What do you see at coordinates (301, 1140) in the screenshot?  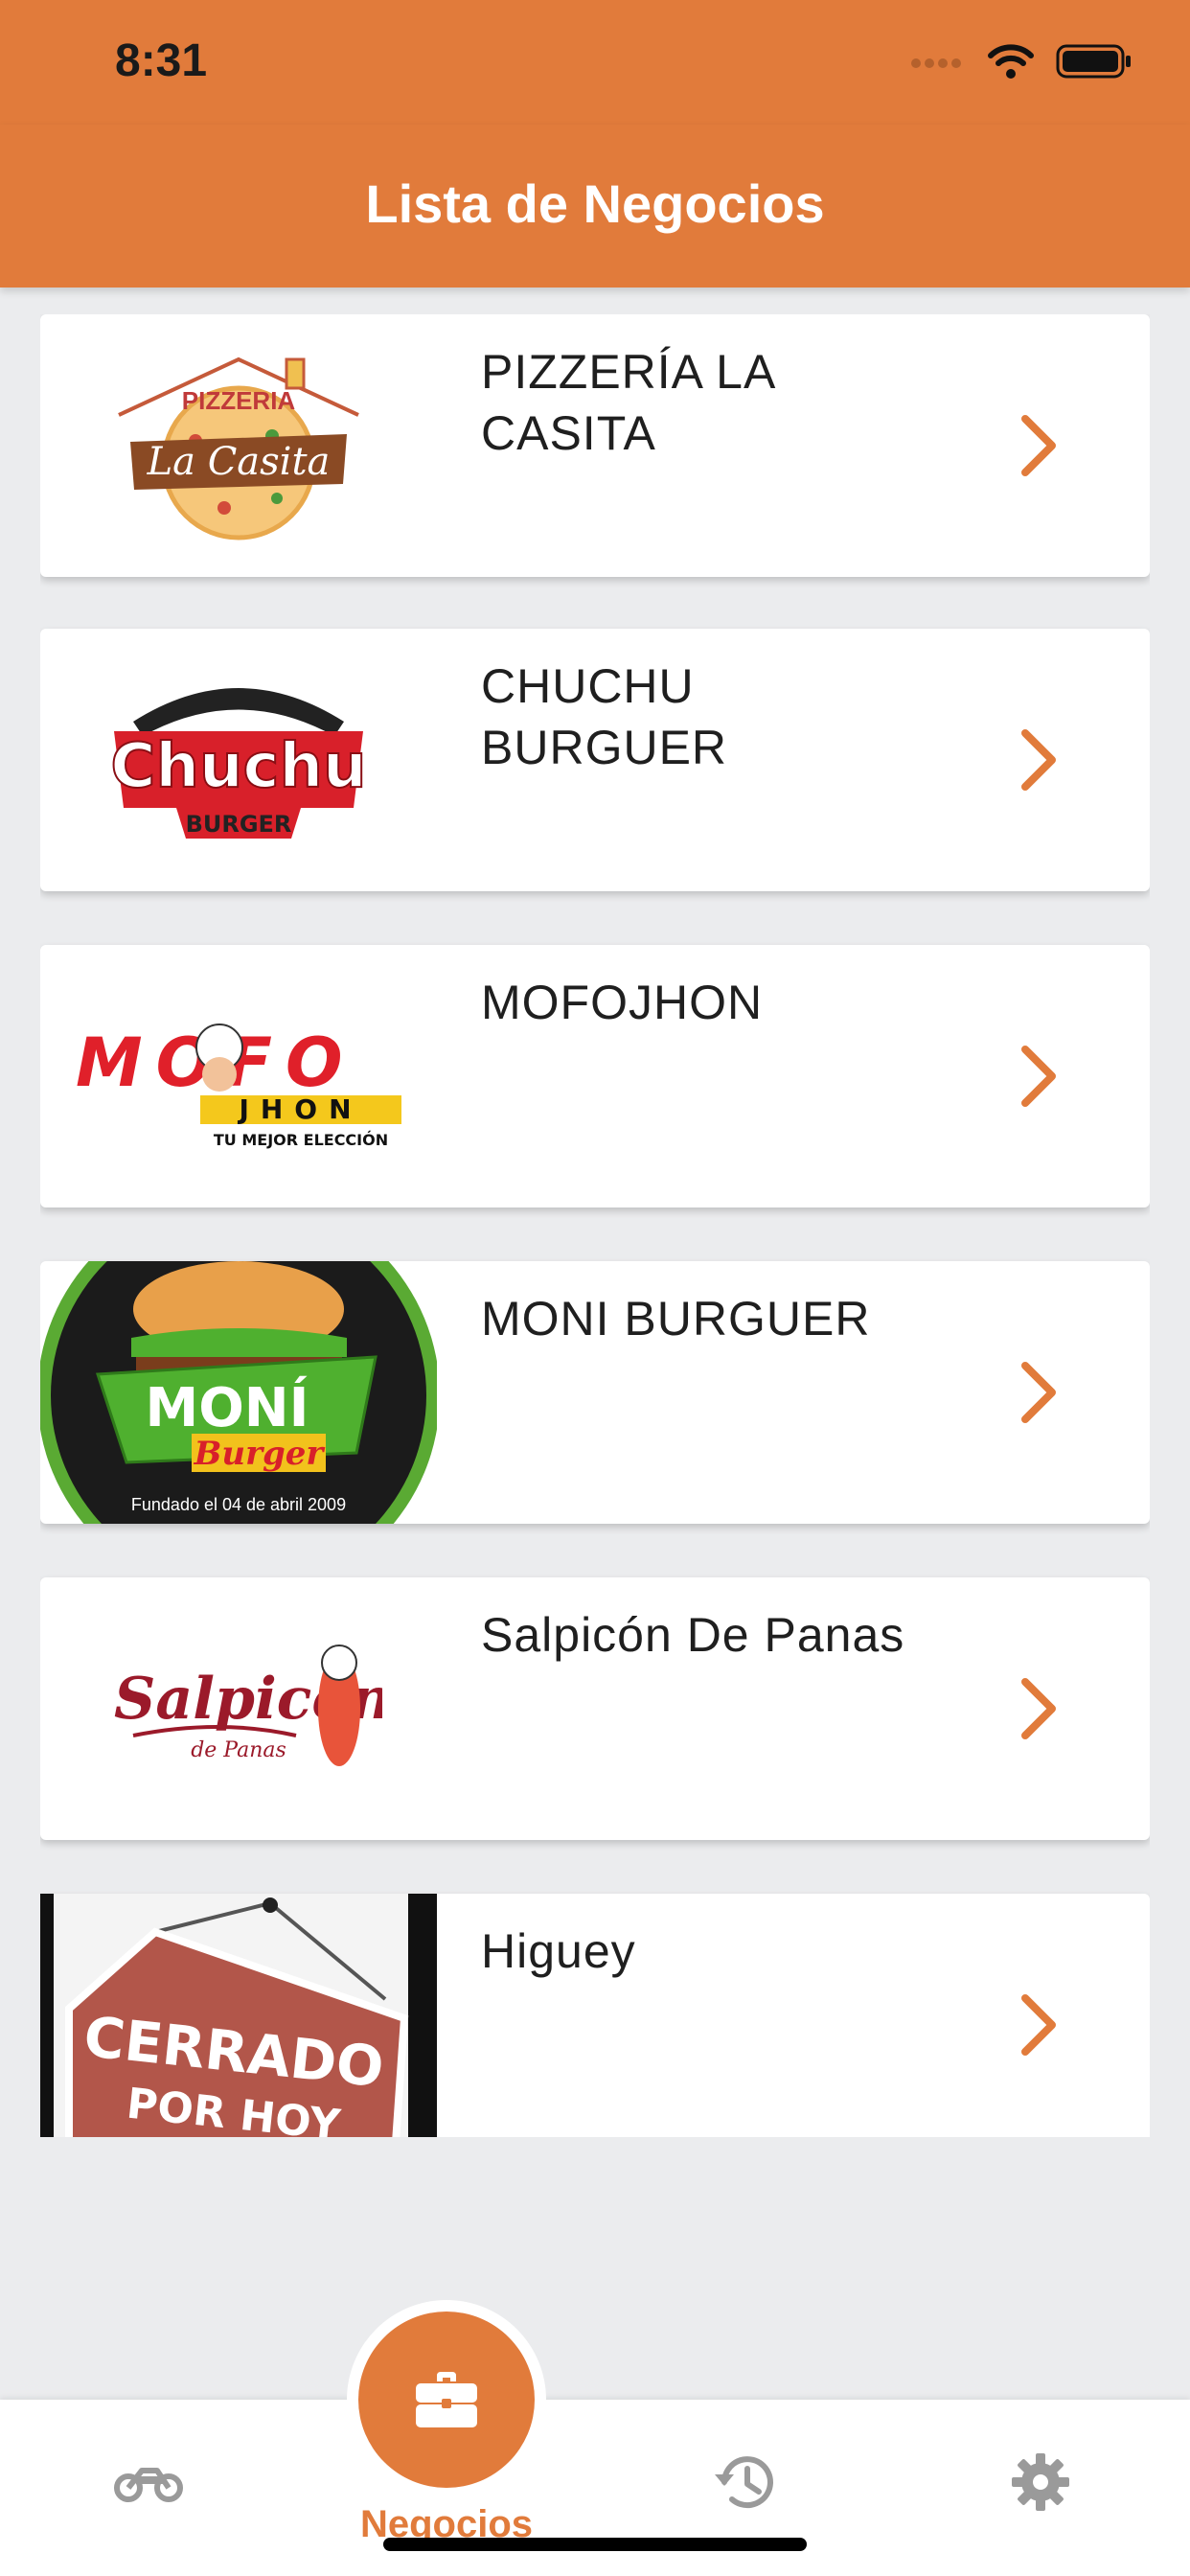 I see `svg-text: TU MEJOR ELECCIÓN` at bounding box center [301, 1140].